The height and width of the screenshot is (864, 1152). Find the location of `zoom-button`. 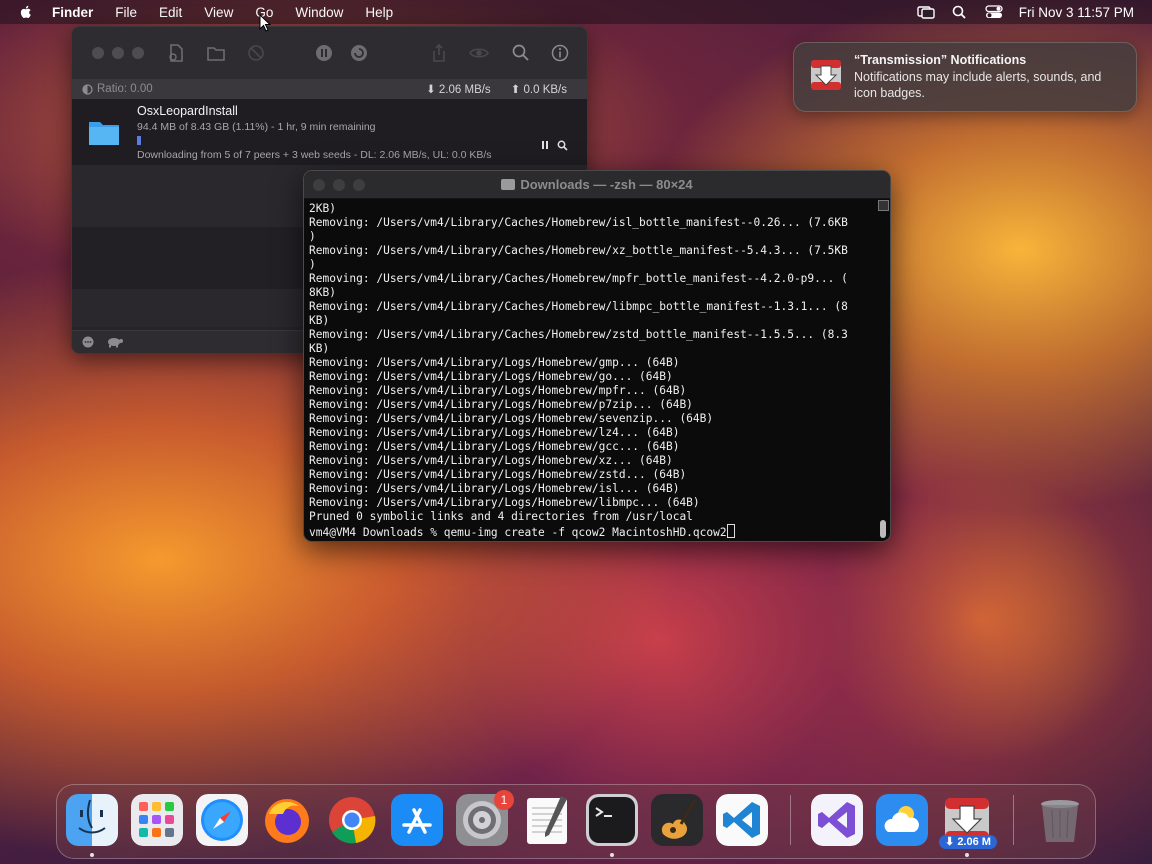

zoom-button is located at coordinates (138, 53).